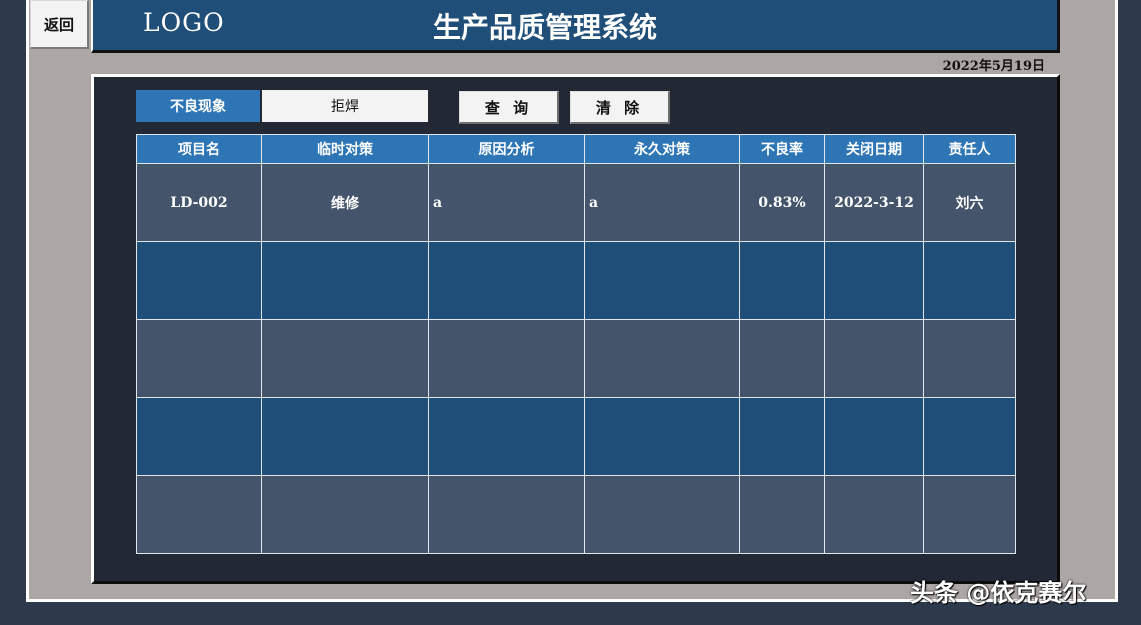 The image size is (1141, 625). Describe the element at coordinates (620, 107) in the screenshot. I see `clear-button: 清 除` at that location.